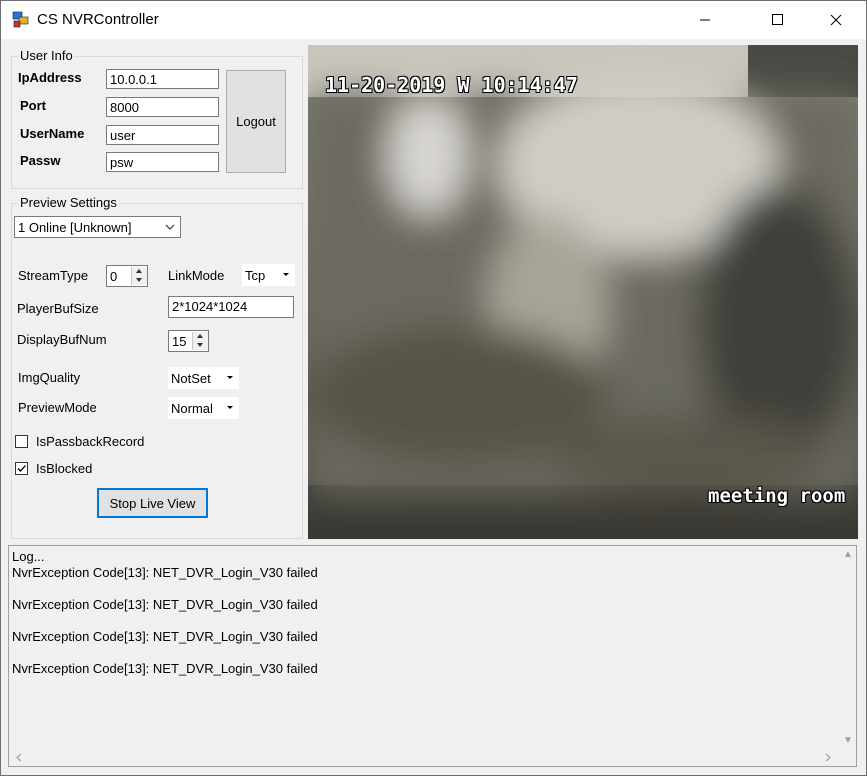  What do you see at coordinates (191, 378) in the screenshot?
I see `img-quality-value: NotSet` at bounding box center [191, 378].